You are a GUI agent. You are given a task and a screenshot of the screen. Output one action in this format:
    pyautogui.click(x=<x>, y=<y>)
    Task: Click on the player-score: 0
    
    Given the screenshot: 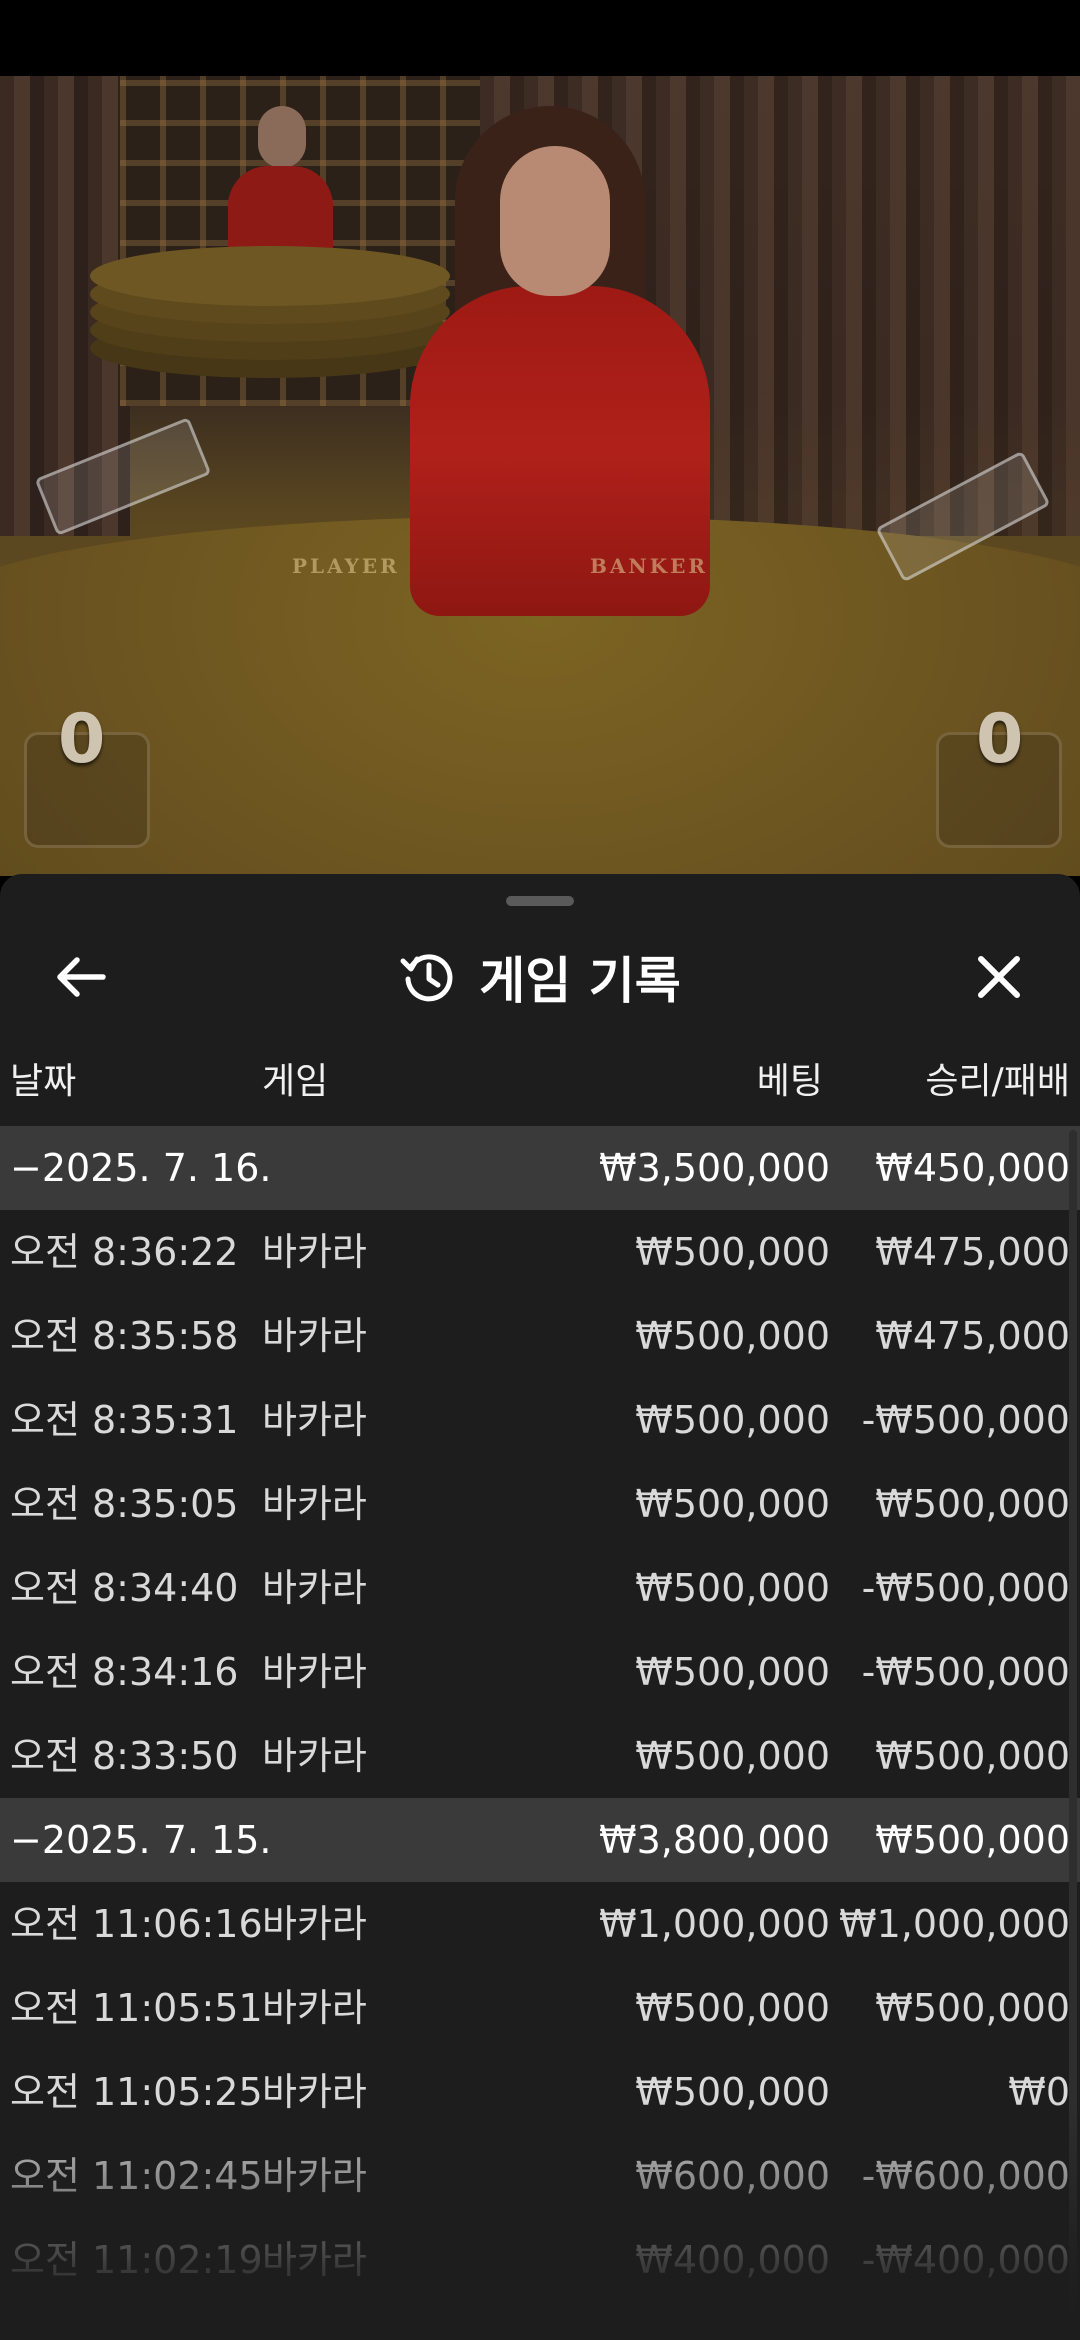 What is the action you would take?
    pyautogui.click(x=82, y=739)
    